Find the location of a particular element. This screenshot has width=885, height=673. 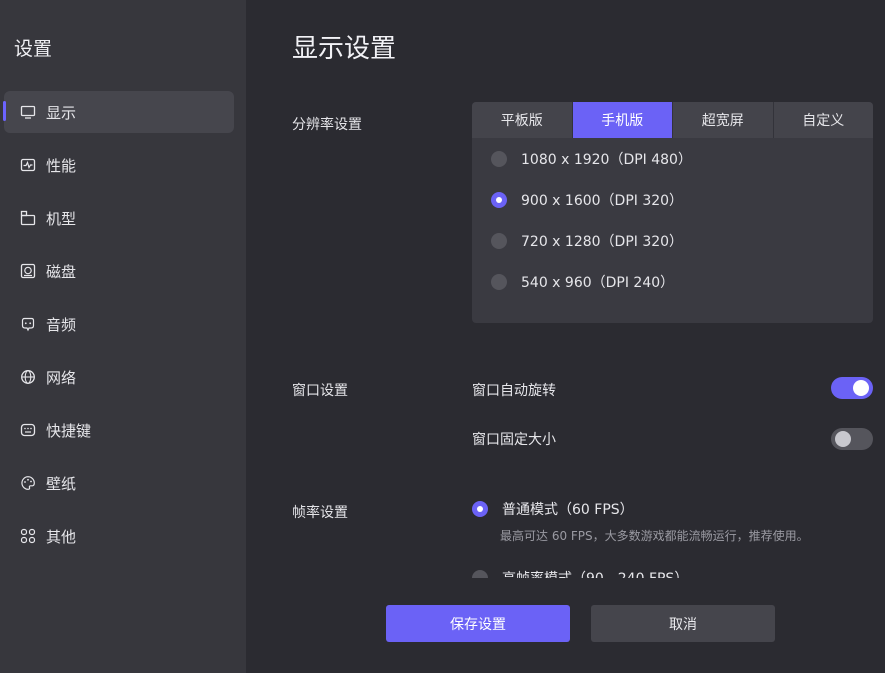

sidebar-item-label: 壁纸 is located at coordinates (61, 483).